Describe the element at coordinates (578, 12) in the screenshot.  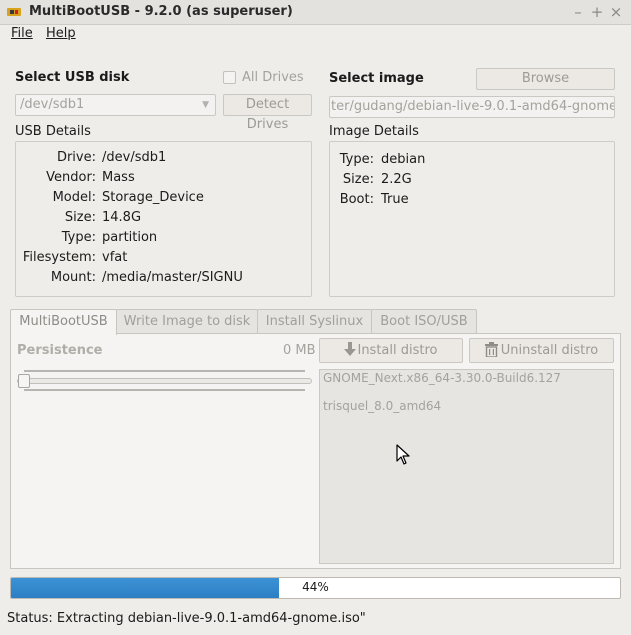
I see `minimize-button: –` at that location.